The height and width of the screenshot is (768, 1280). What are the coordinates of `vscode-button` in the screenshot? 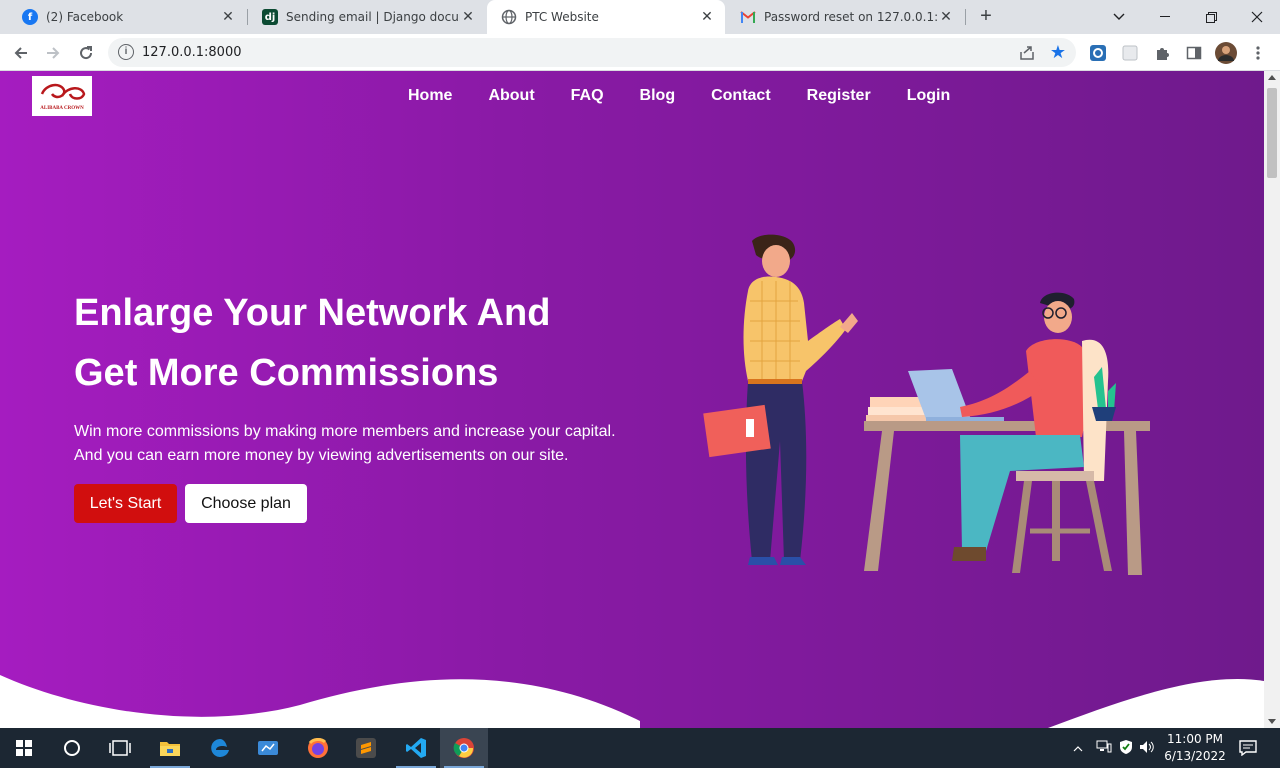 It's located at (416, 748).